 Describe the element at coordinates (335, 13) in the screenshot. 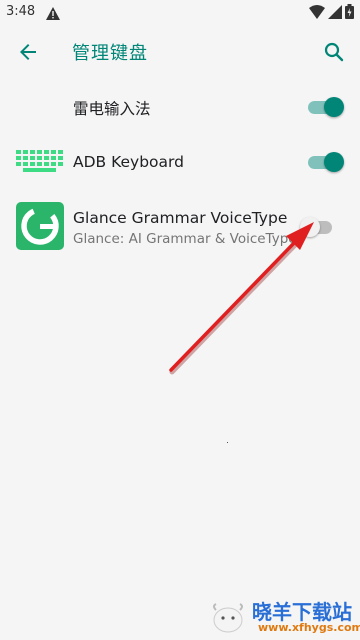

I see `signal-icon` at that location.